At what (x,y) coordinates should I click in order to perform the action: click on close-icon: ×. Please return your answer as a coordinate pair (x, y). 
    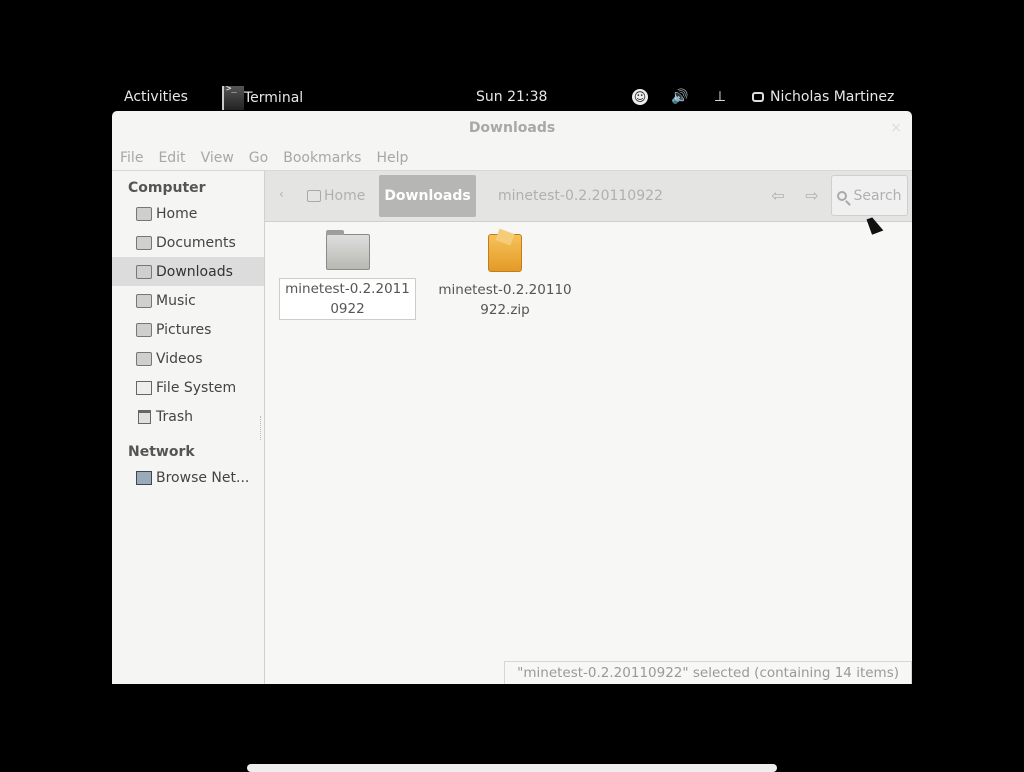
    Looking at the image, I should click on (896, 128).